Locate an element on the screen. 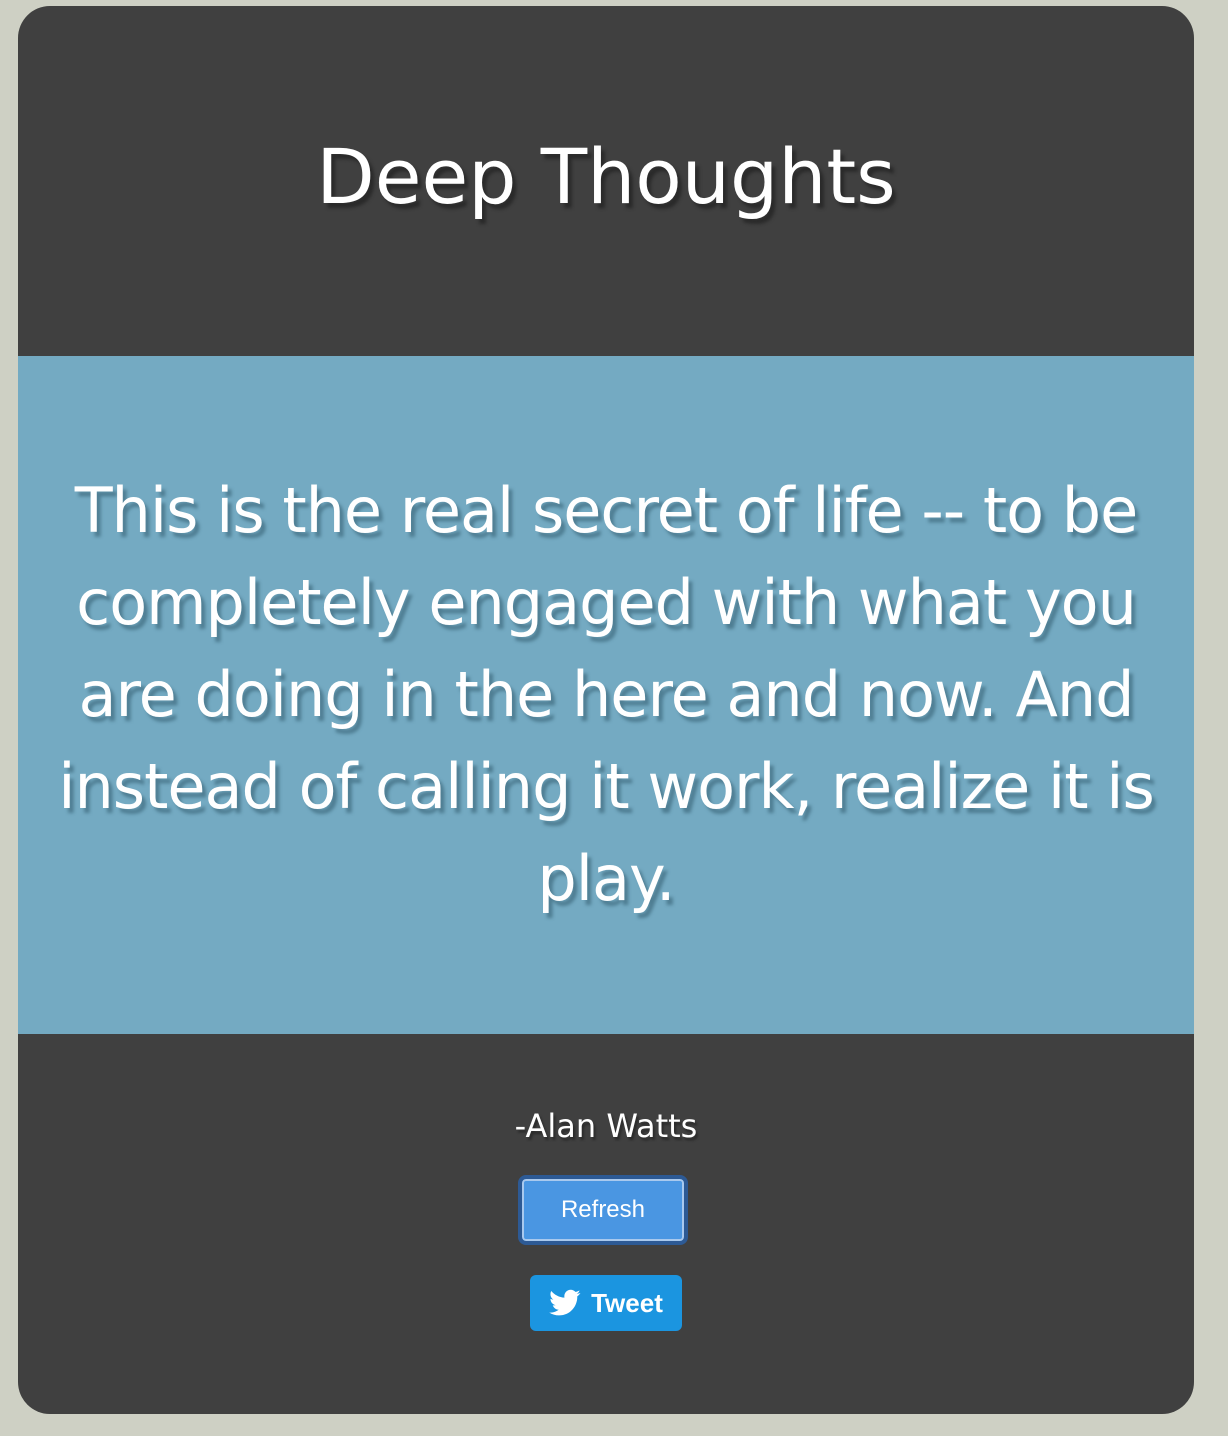 The image size is (1228, 1436). page-title: Deep Thoughts is located at coordinates (606, 176).